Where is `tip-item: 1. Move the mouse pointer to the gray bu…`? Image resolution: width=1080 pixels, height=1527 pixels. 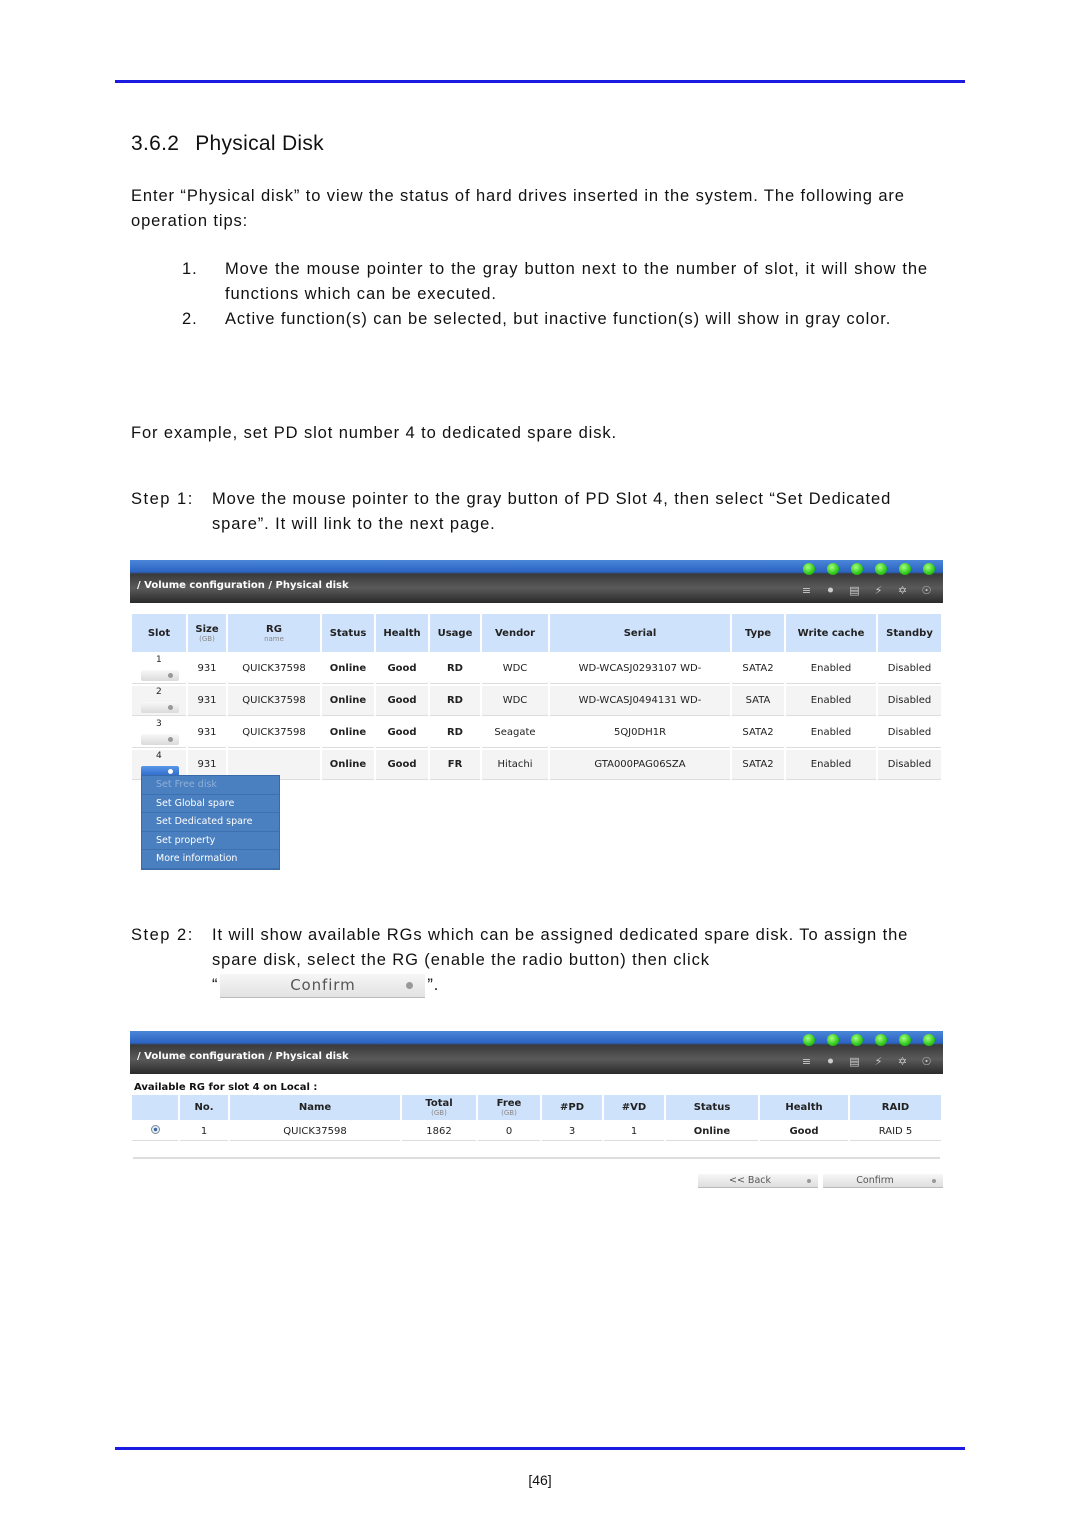
tip-item: 1. Move the mouse pointer to the gray bu… is located at coordinates (555, 282).